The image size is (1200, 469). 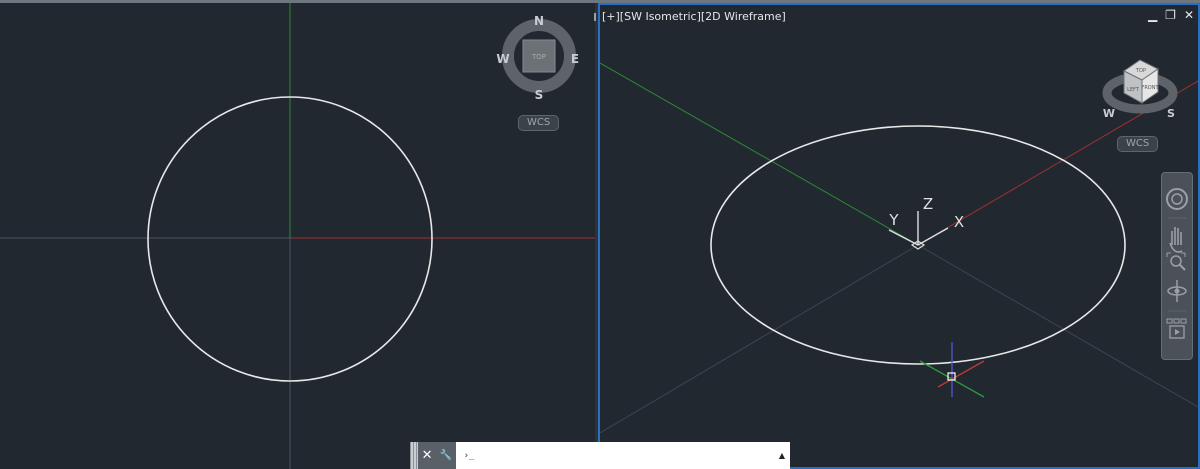 I want to click on viewcube: TOP N S E W, so click(x=537, y=58).